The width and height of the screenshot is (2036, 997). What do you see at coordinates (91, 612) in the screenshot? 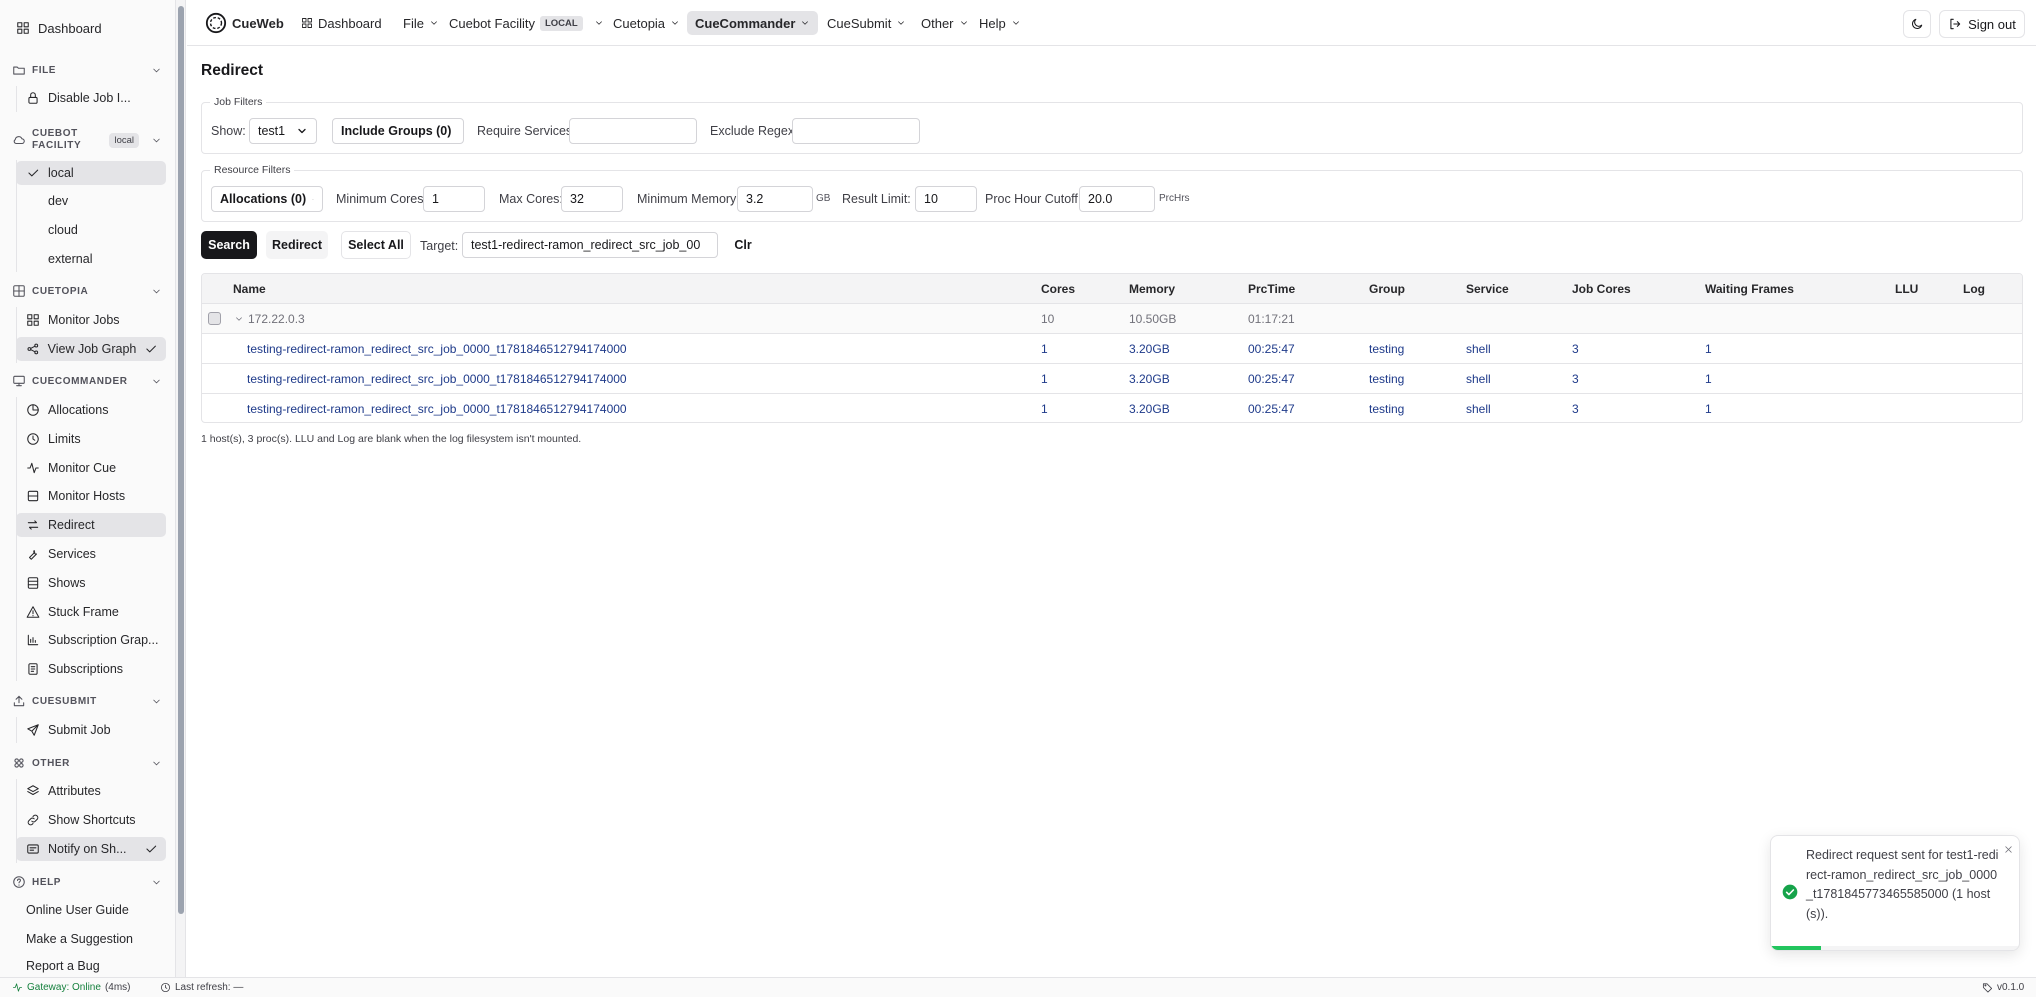
I see `sidebar-item-stuck-frame: Stuck Frame` at bounding box center [91, 612].